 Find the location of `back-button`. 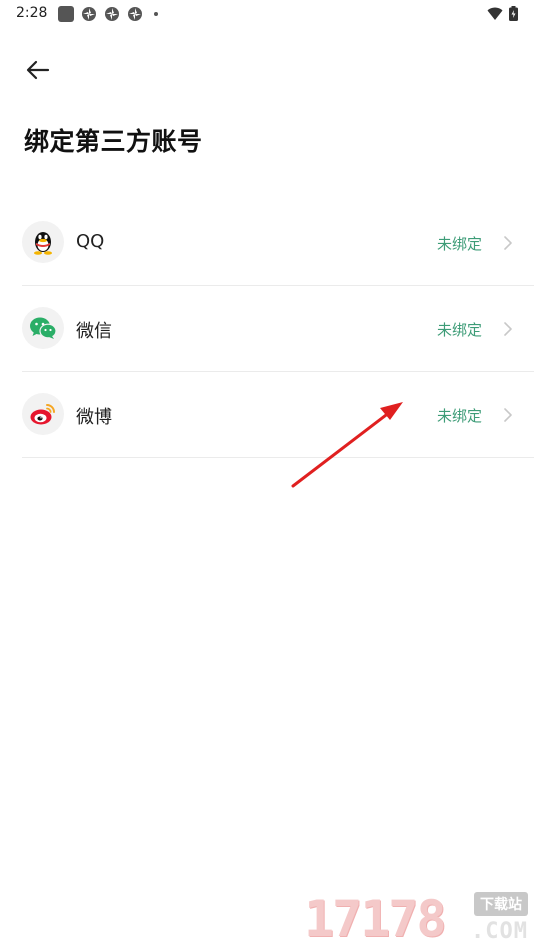

back-button is located at coordinates (38, 70).